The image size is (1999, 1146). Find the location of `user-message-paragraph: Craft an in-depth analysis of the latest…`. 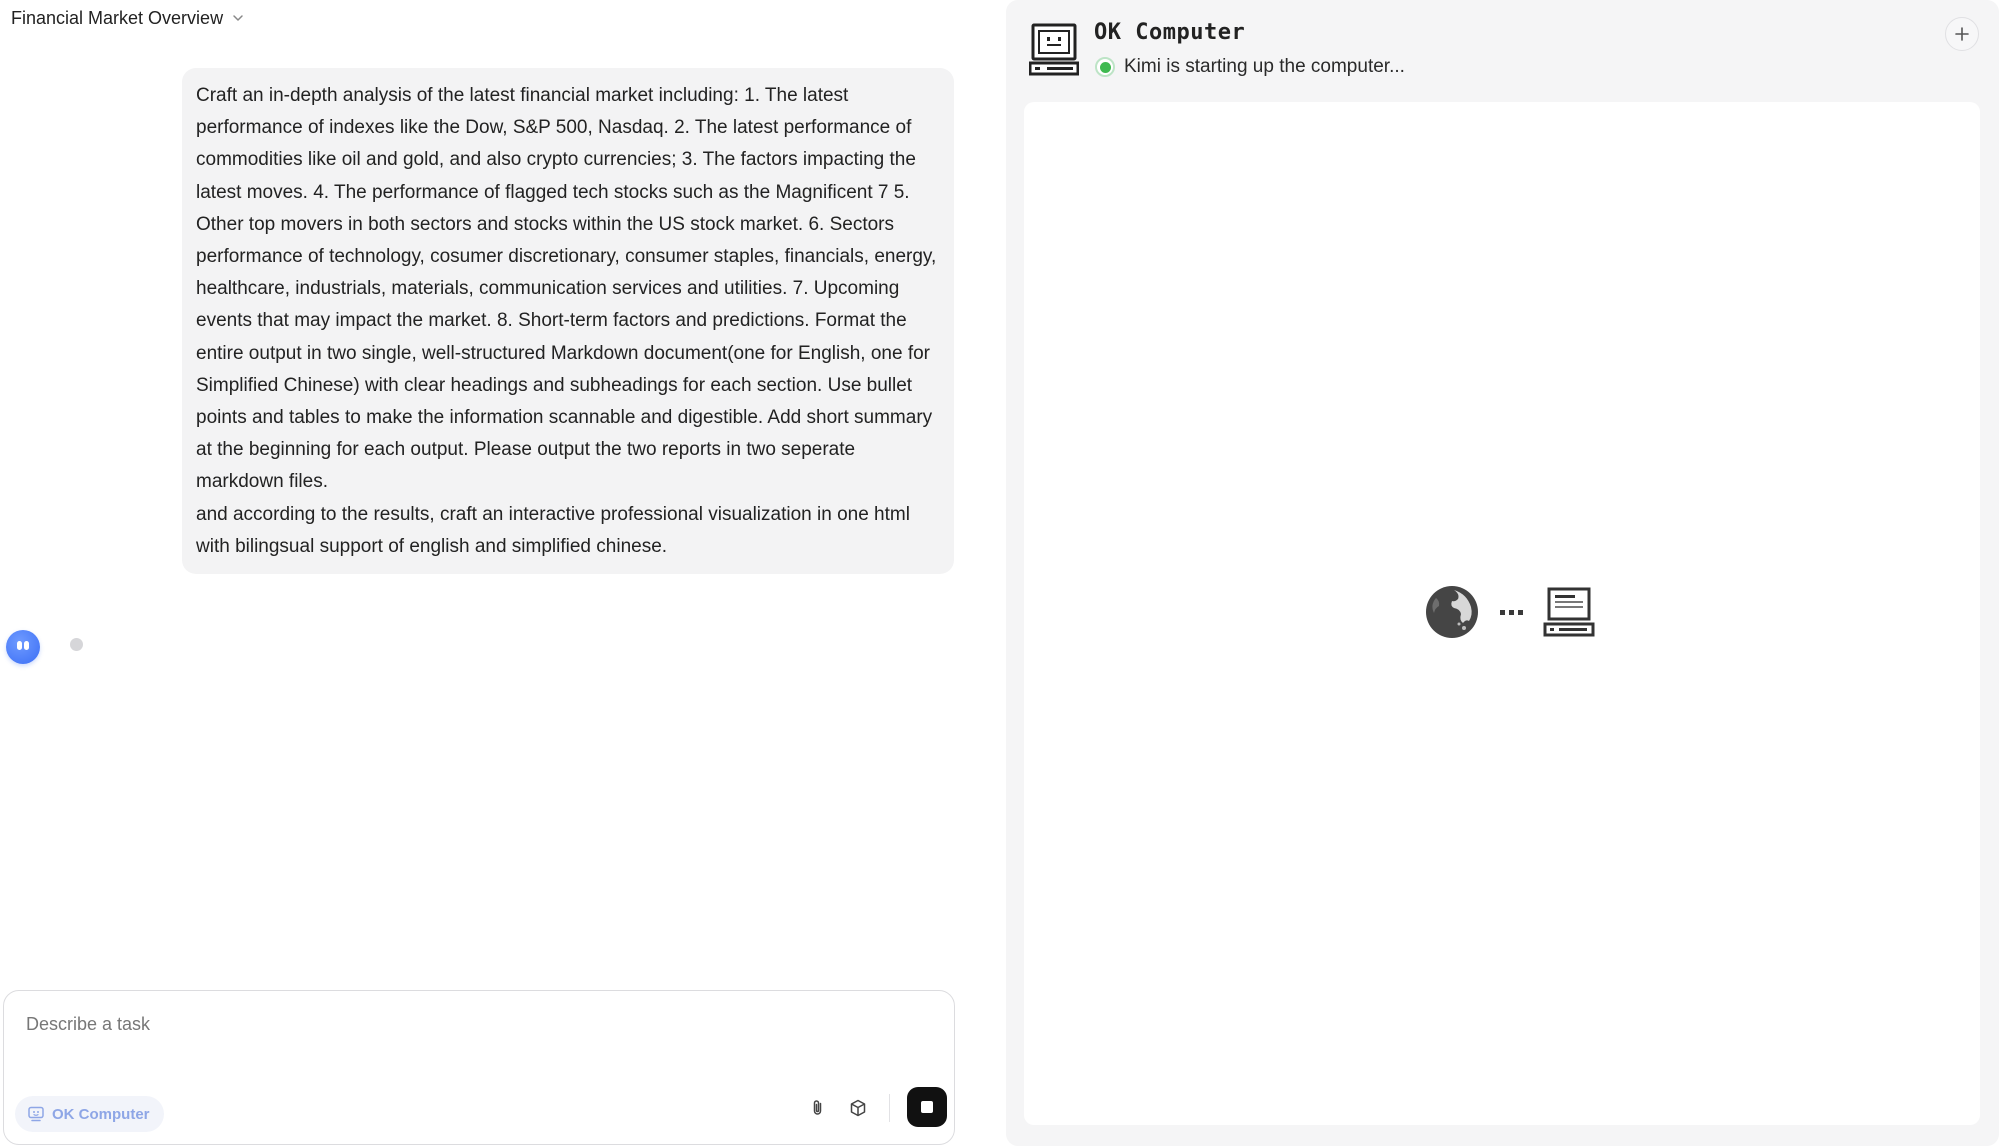

user-message-paragraph: Craft an in-depth analysis of the latest… is located at coordinates (566, 289).